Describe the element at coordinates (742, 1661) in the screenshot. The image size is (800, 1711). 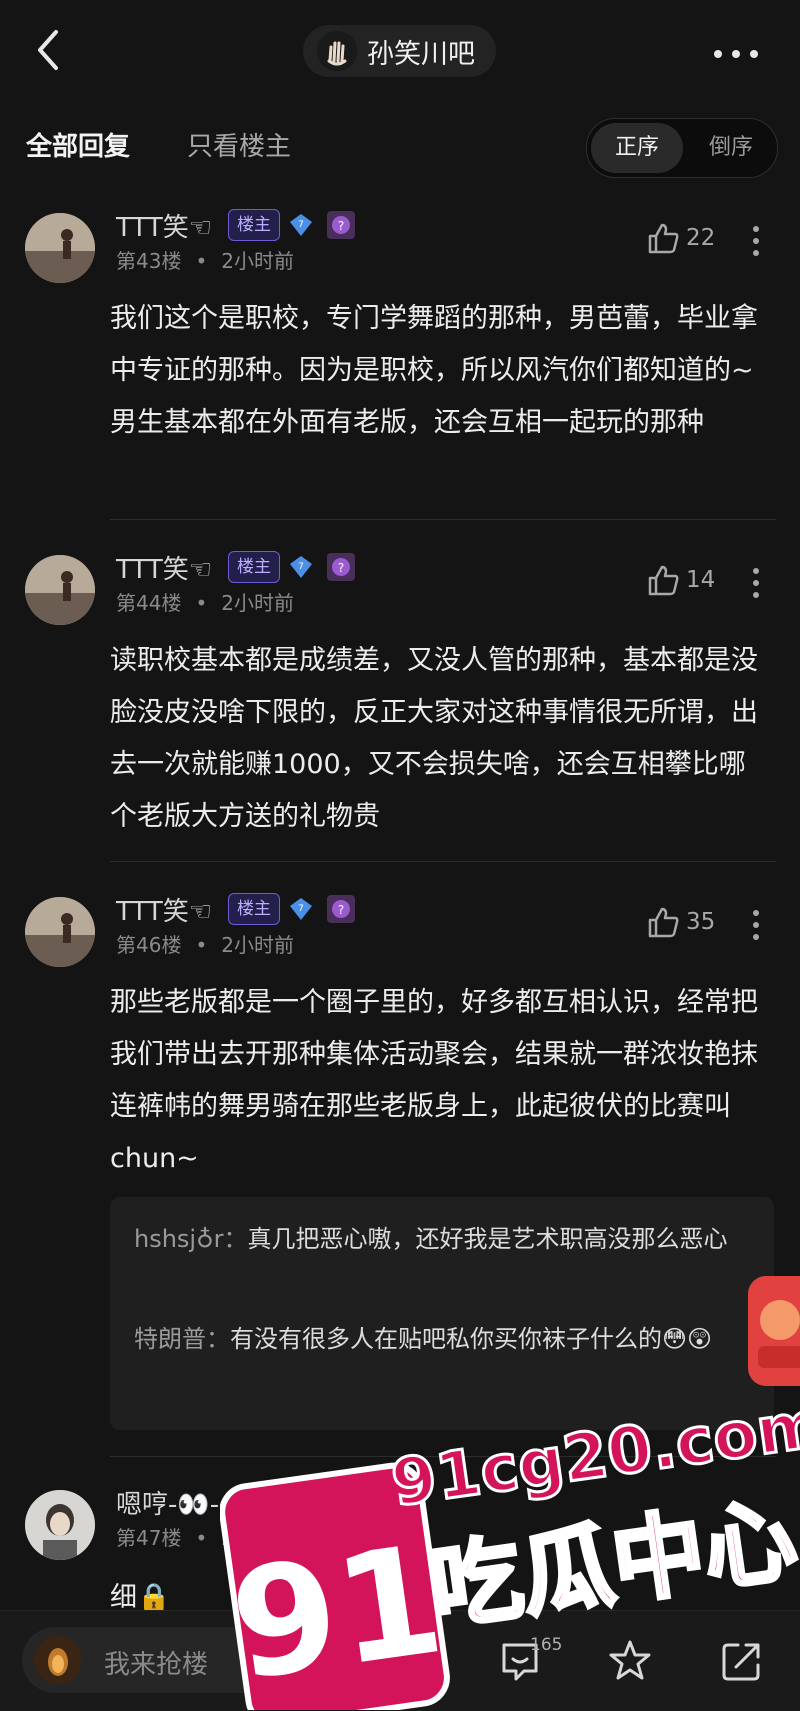
I see `share-icon` at that location.